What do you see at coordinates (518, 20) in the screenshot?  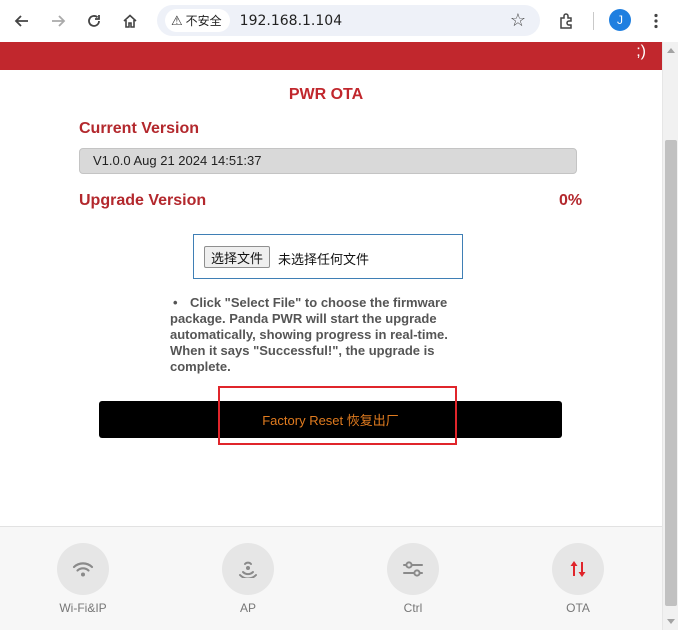 I see `bookmark-star-icon: ☆` at bounding box center [518, 20].